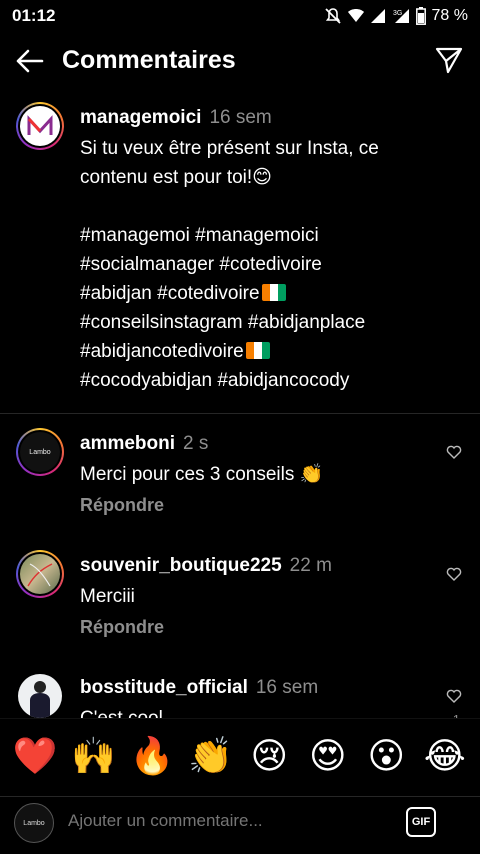 Image resolution: width=480 pixels, height=854 pixels. What do you see at coordinates (421, 822) in the screenshot?
I see `gif-button: GIF` at bounding box center [421, 822].